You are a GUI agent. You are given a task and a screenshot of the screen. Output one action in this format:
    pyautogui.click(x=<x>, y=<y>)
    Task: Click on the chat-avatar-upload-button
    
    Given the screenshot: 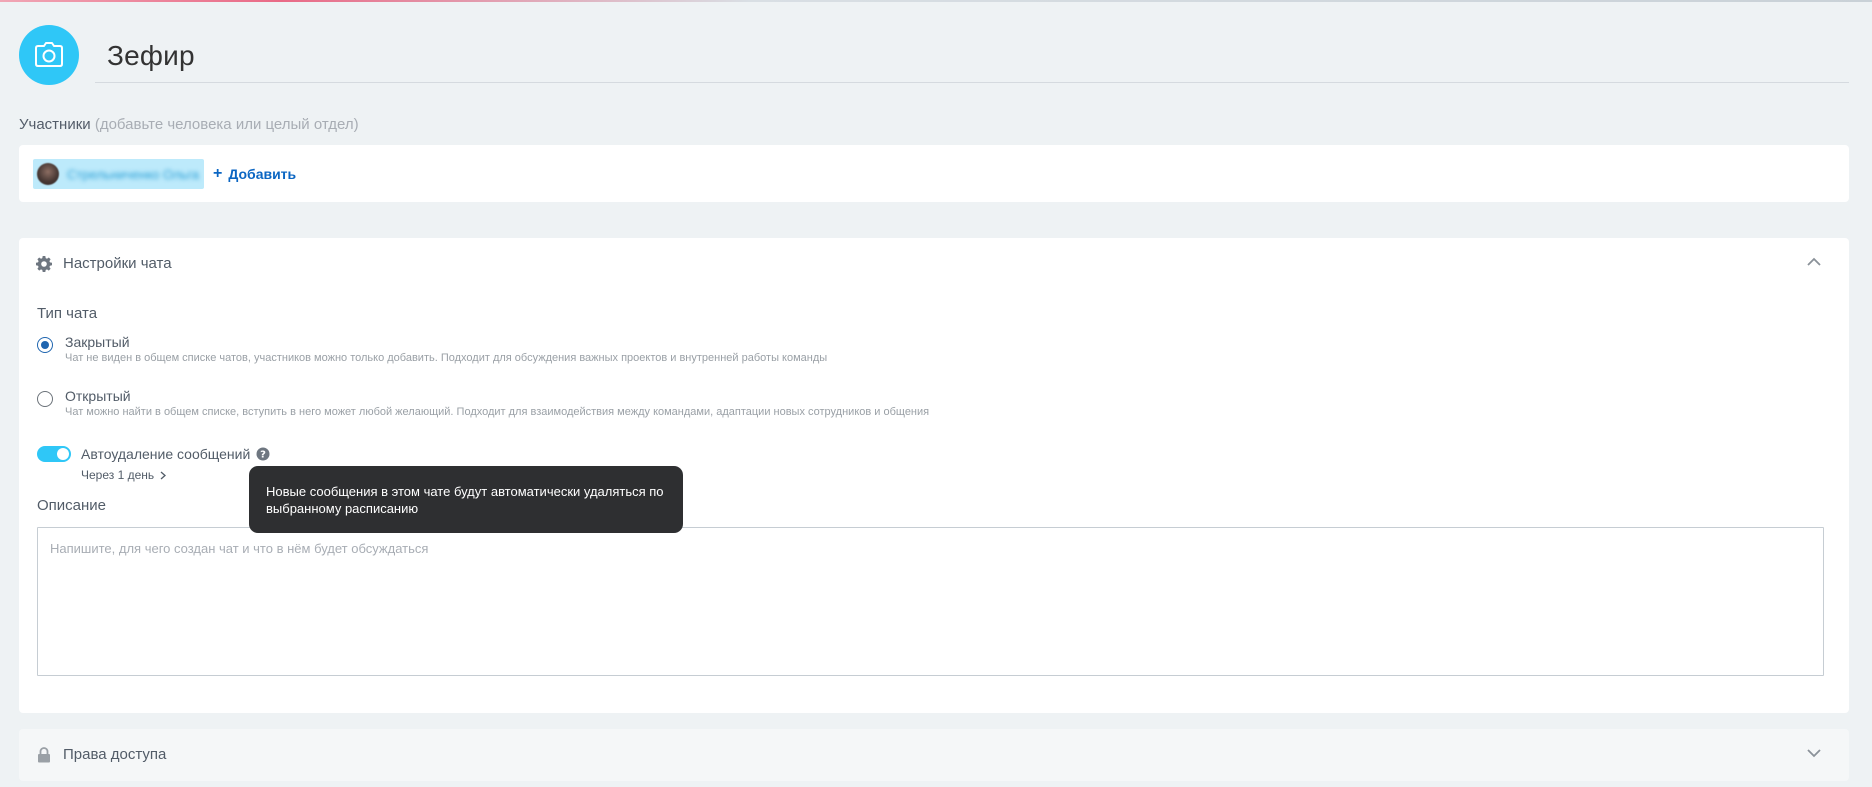 What is the action you would take?
    pyautogui.click(x=49, y=55)
    